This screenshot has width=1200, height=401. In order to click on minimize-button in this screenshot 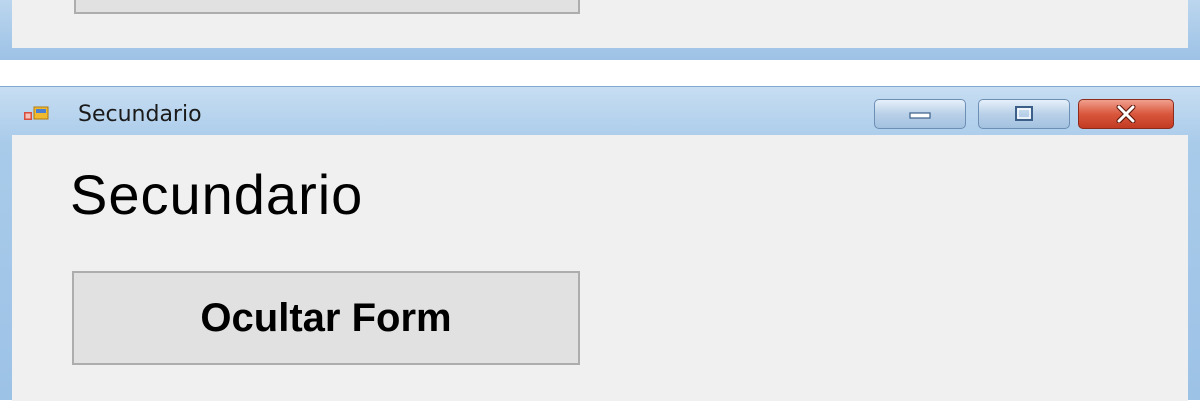, I will do `click(920, 114)`.